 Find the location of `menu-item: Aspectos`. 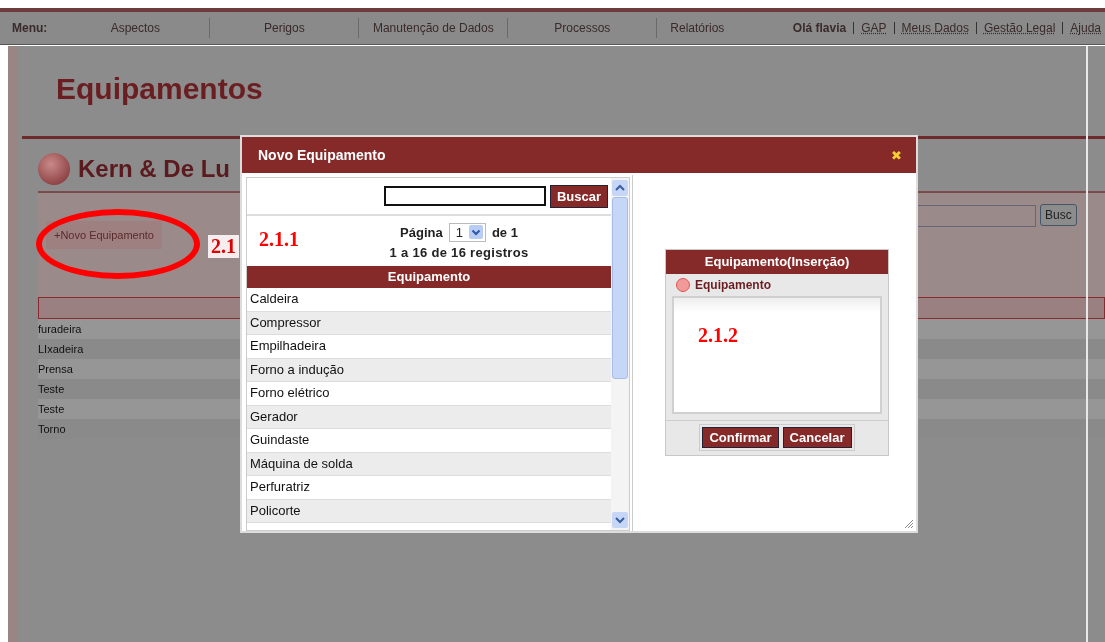

menu-item: Aspectos is located at coordinates (136, 28).